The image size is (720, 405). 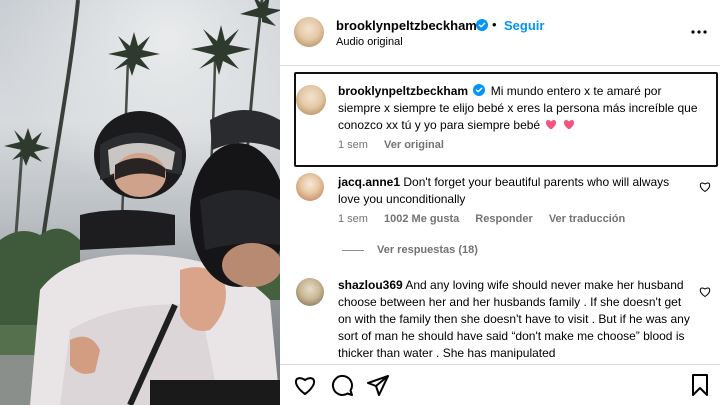 What do you see at coordinates (427, 250) in the screenshot?
I see `view-replies-button: Ver respuestas (18)` at bounding box center [427, 250].